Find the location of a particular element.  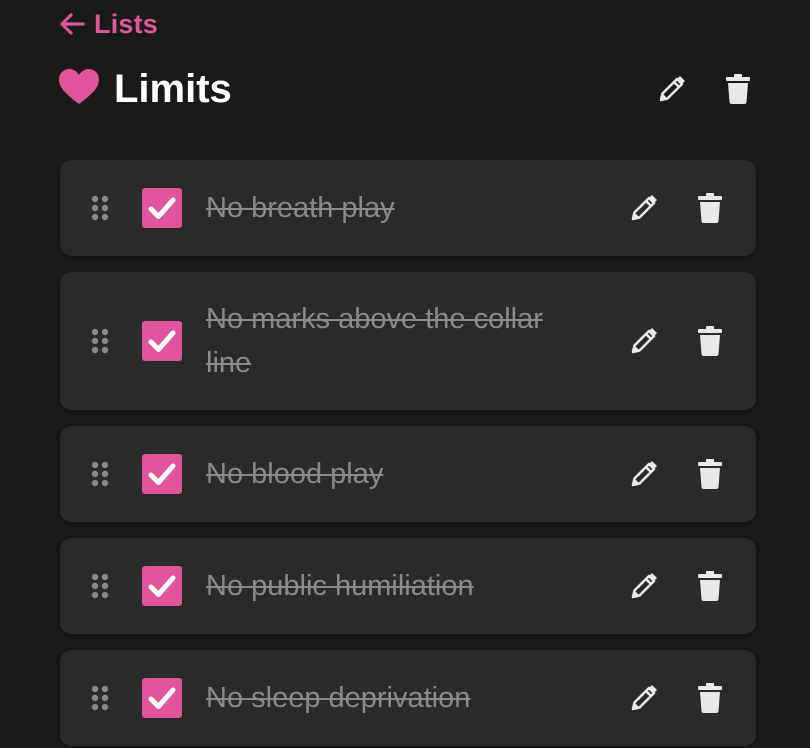

list-item: No breath play is located at coordinates (408, 208).